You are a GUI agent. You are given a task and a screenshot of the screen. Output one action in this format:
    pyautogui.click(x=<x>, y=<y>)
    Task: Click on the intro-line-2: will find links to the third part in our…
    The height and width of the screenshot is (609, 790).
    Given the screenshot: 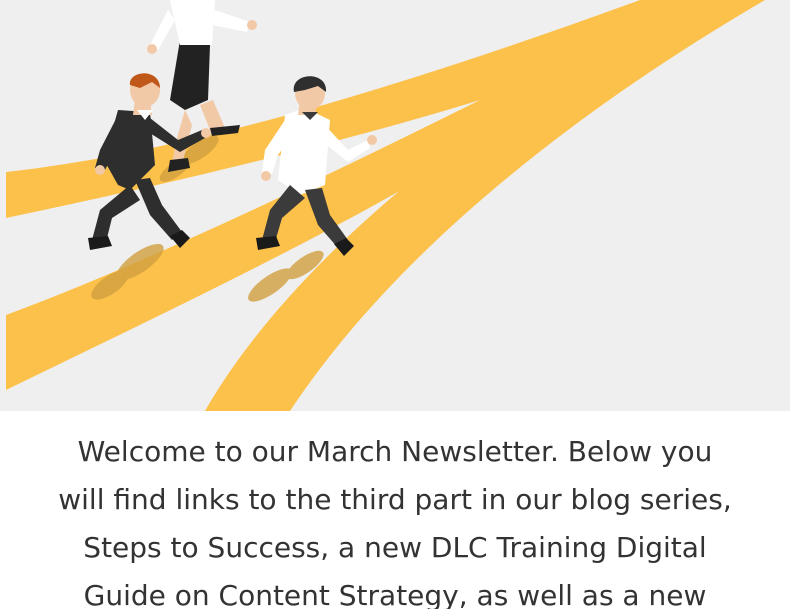 What is the action you would take?
    pyautogui.click(x=395, y=499)
    